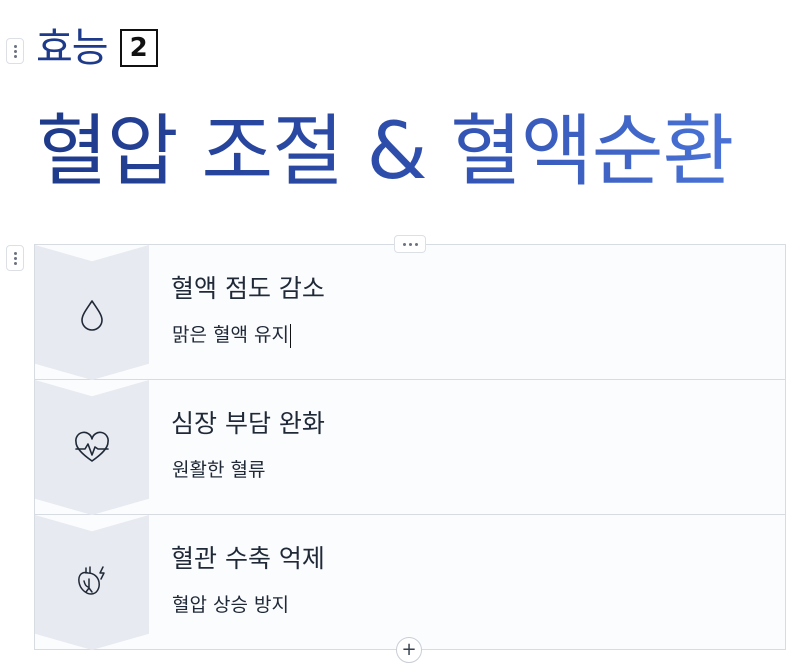 The height and width of the screenshot is (664, 806). What do you see at coordinates (248, 287) in the screenshot?
I see `benefit-title: 혈액 점도 감소` at bounding box center [248, 287].